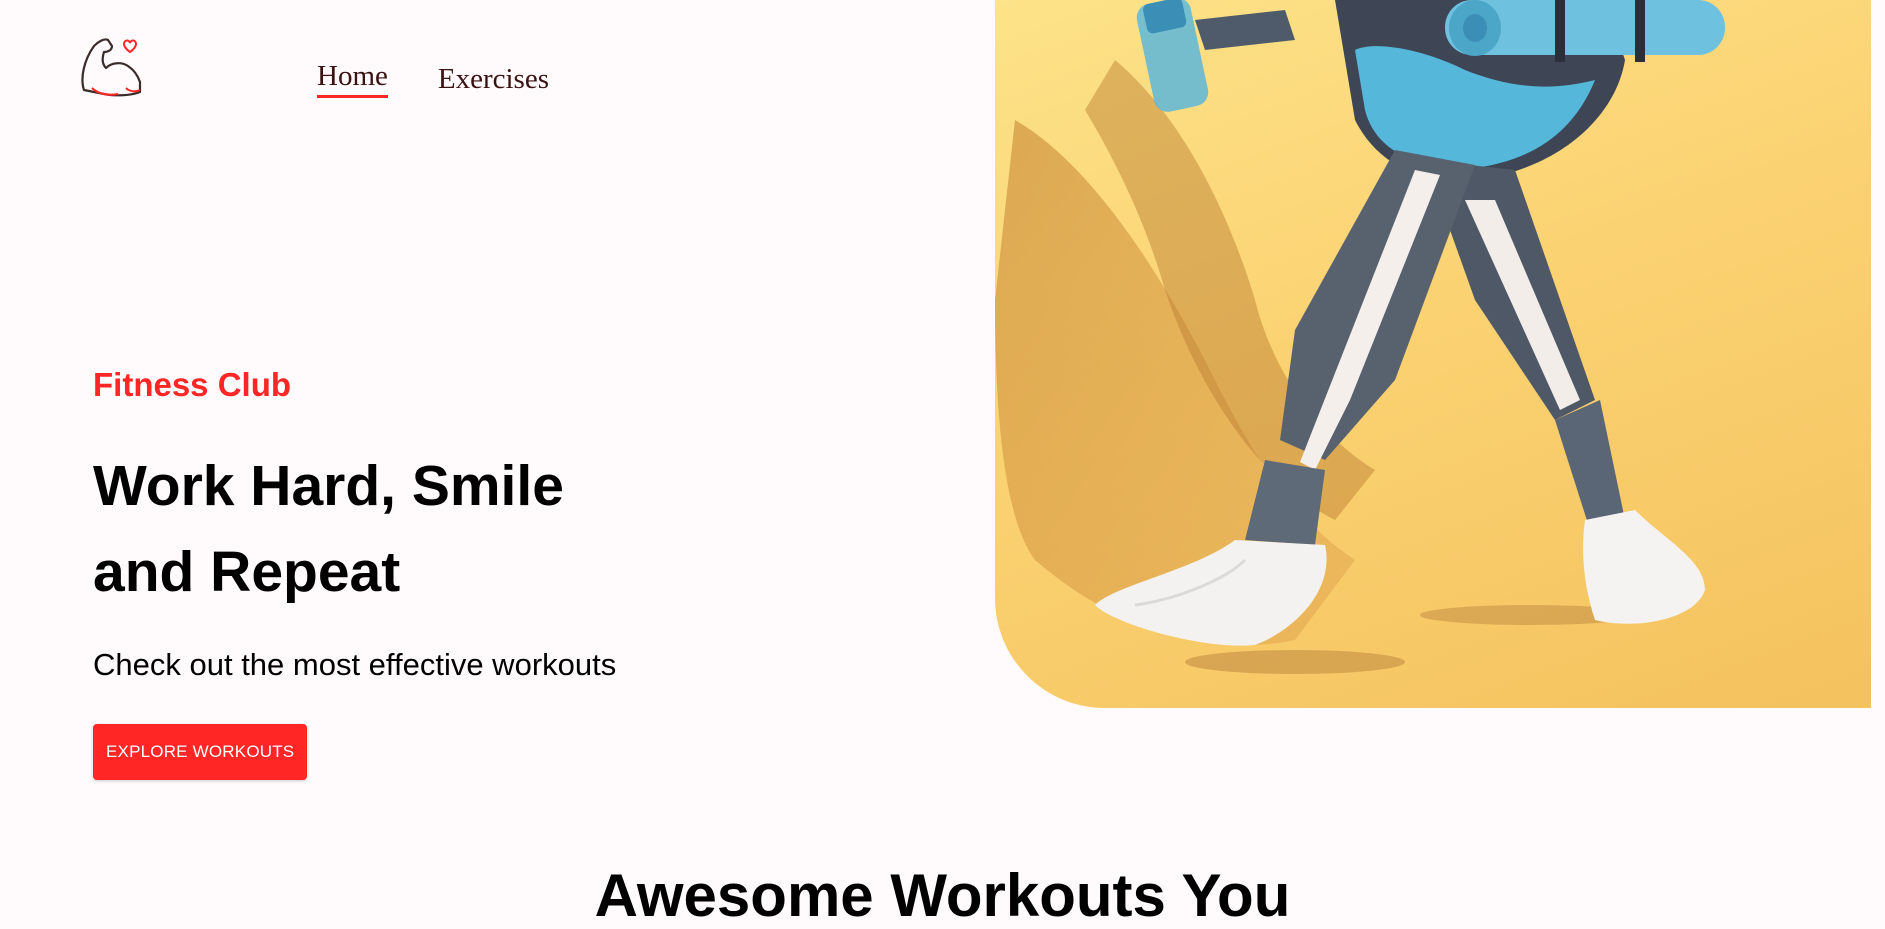 Image resolution: width=1885 pixels, height=929 pixels. I want to click on main-nav: Home Exercises, so click(433, 80).